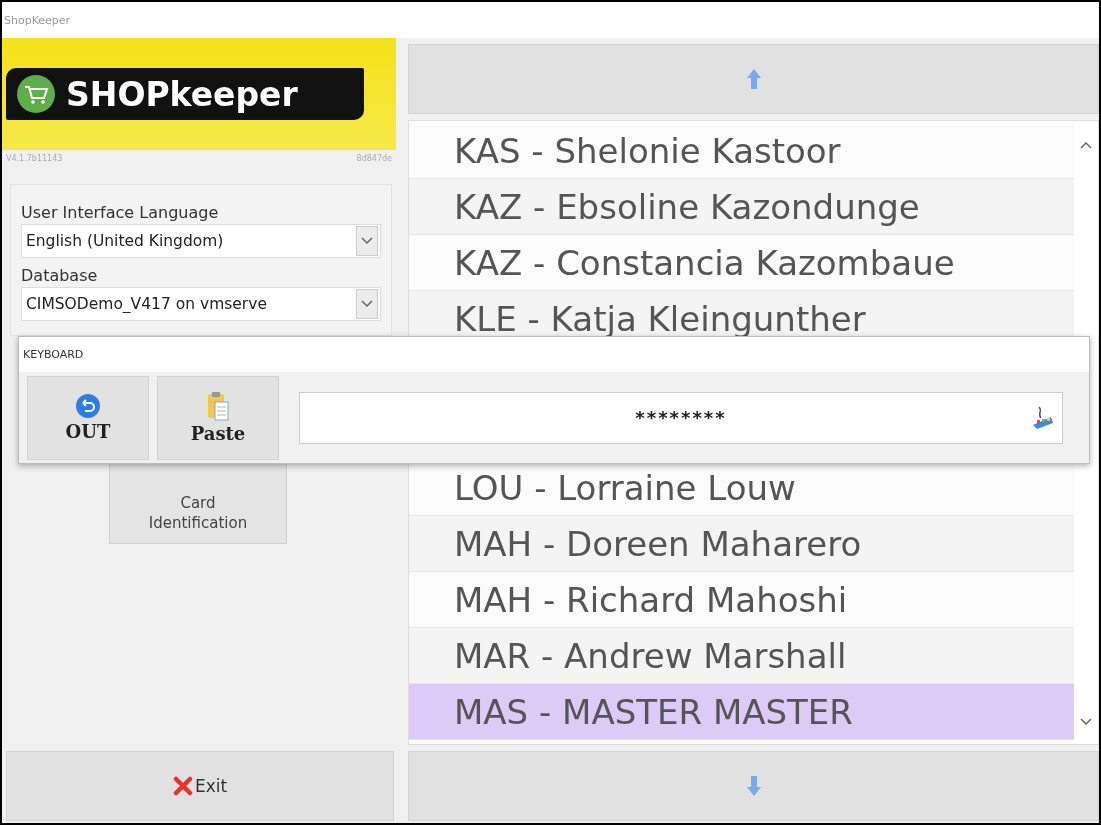 The width and height of the screenshot is (1101, 825). Describe the element at coordinates (53, 354) in the screenshot. I see `popup-title: KEYBOARD` at that location.